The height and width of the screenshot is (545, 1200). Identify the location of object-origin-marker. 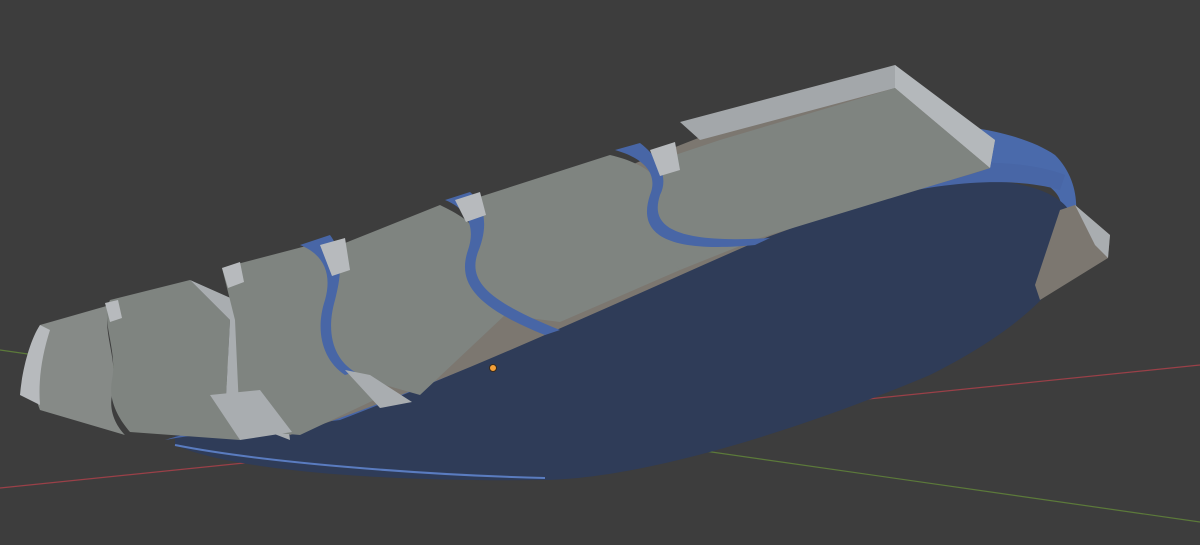
(493, 368).